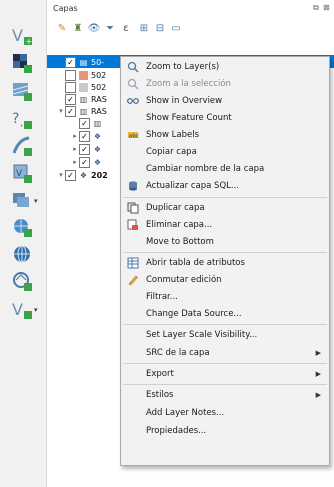 This screenshot has height=487, width=334. I want to click on remove-layer-icon: ▭, so click(176, 28).